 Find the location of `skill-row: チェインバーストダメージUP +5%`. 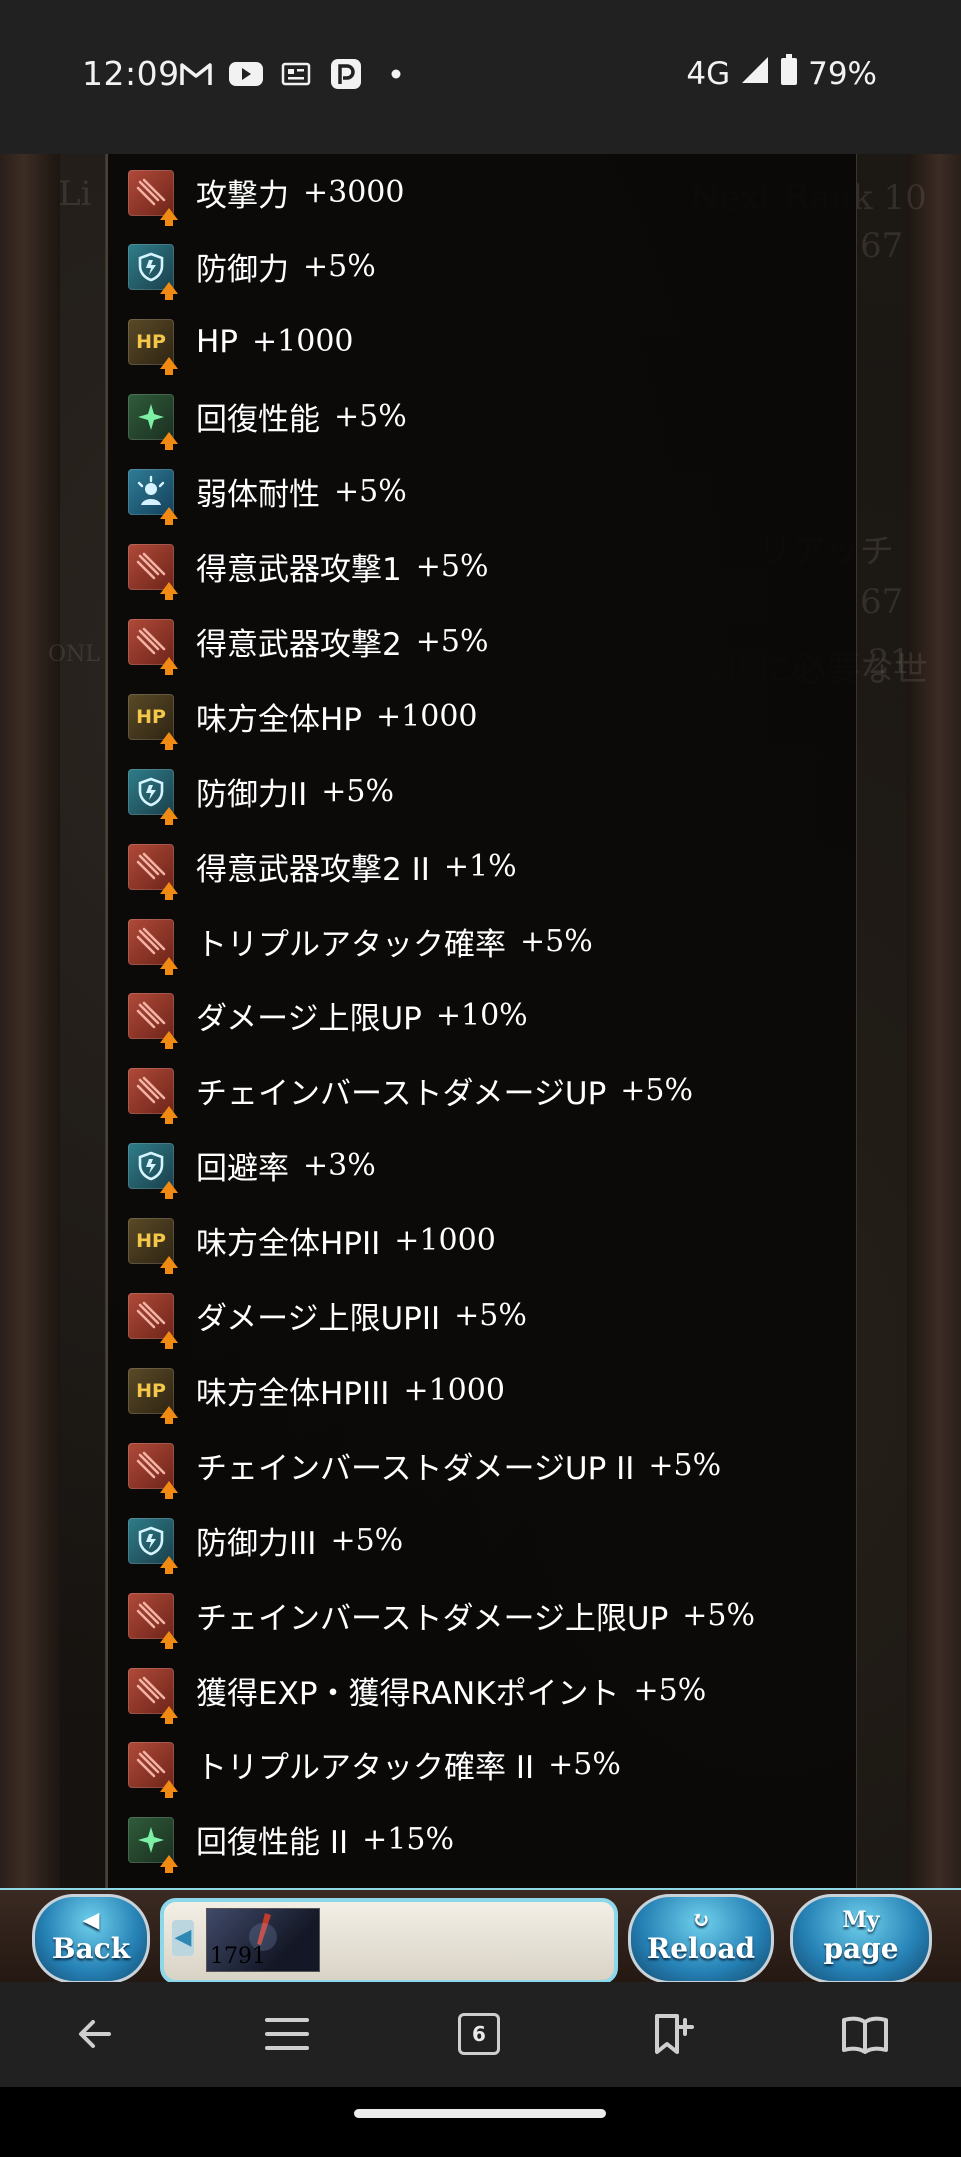

skill-row: チェインバーストダメージUP +5% is located at coordinates (410, 1090).